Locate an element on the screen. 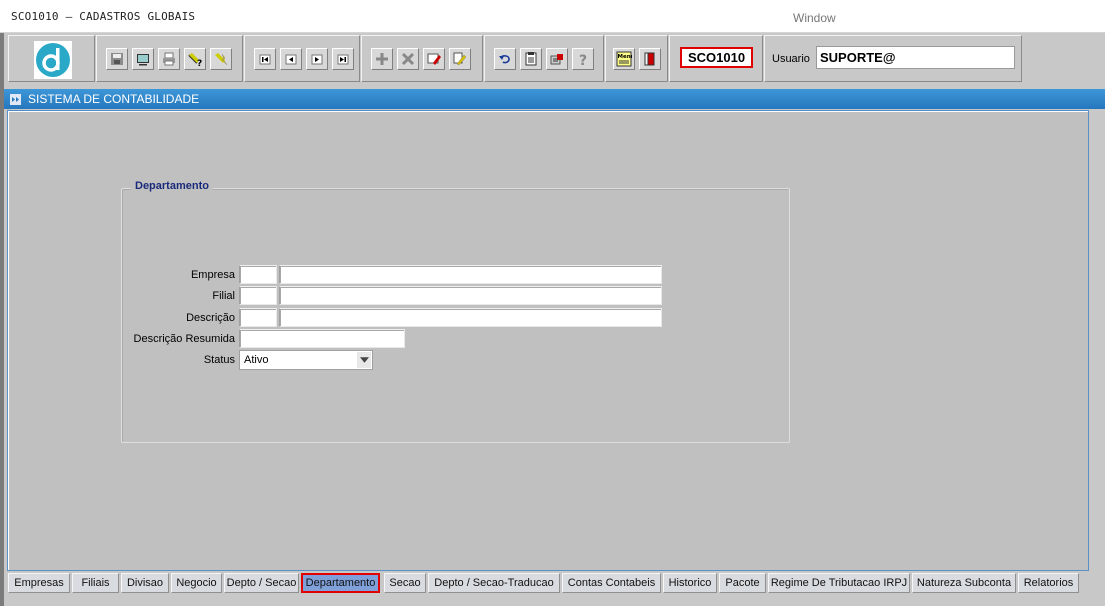  clear-button is located at coordinates (460, 59).